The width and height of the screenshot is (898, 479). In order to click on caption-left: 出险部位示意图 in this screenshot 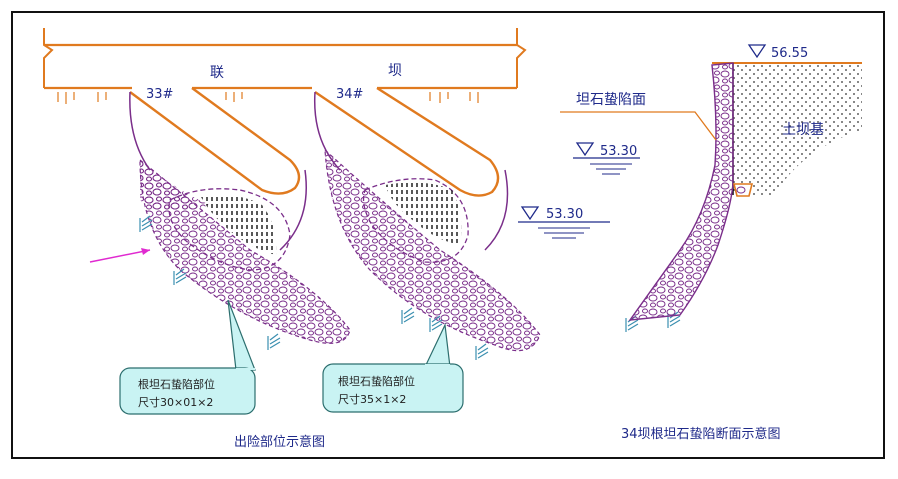, I will do `click(279, 442)`.